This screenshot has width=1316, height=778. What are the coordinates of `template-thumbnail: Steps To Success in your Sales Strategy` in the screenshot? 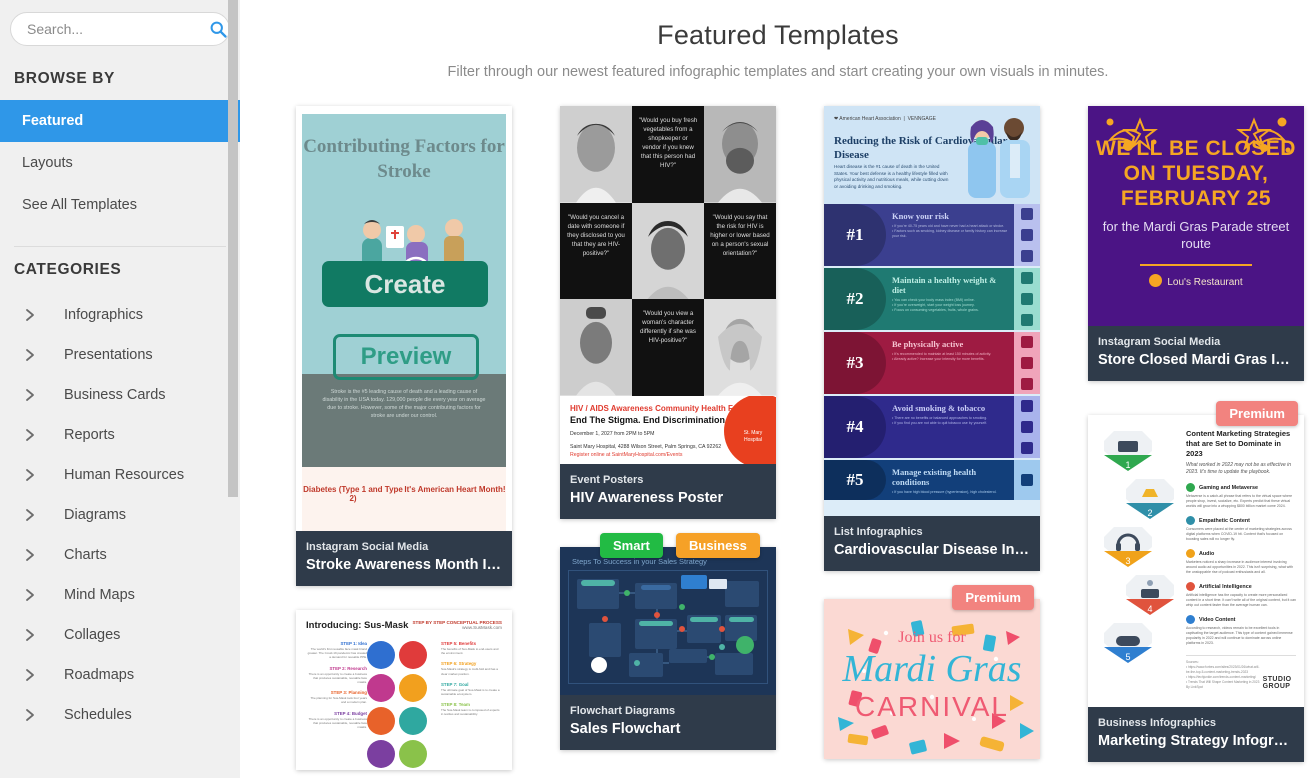 It's located at (668, 621).